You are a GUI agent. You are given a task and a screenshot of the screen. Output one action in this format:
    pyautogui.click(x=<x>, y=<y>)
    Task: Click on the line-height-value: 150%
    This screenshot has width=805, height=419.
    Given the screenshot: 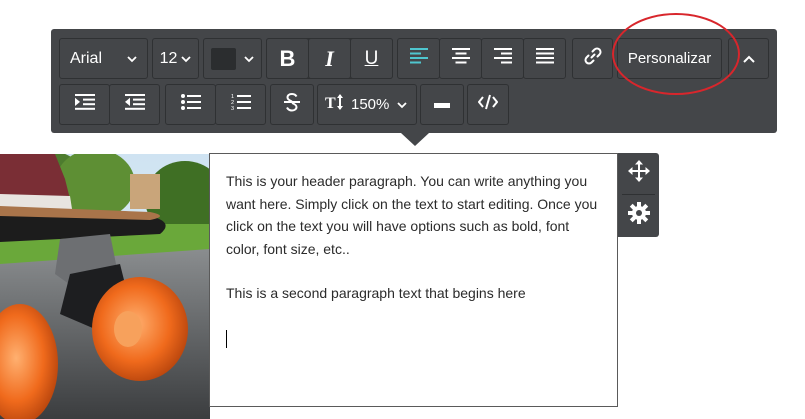 What is the action you would take?
    pyautogui.click(x=370, y=104)
    